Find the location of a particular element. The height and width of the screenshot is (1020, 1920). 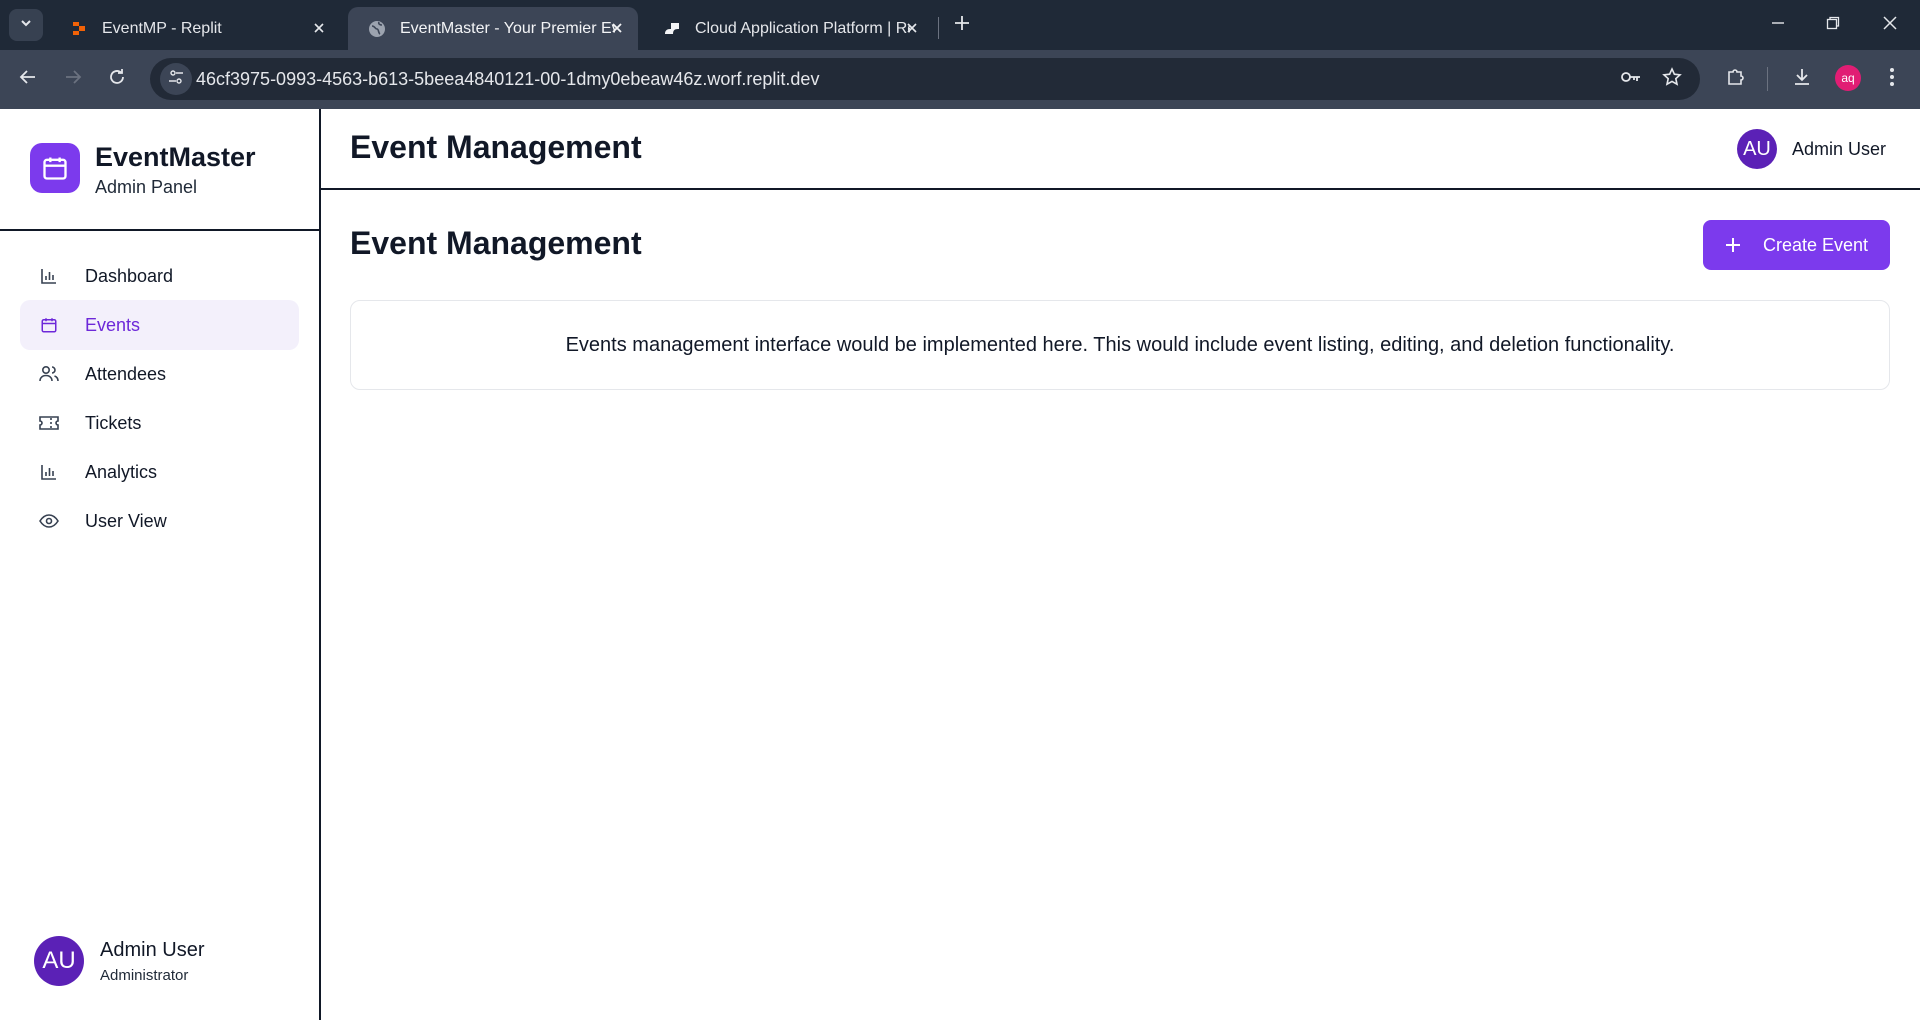

sidebar-item-label: User View is located at coordinates (126, 520).